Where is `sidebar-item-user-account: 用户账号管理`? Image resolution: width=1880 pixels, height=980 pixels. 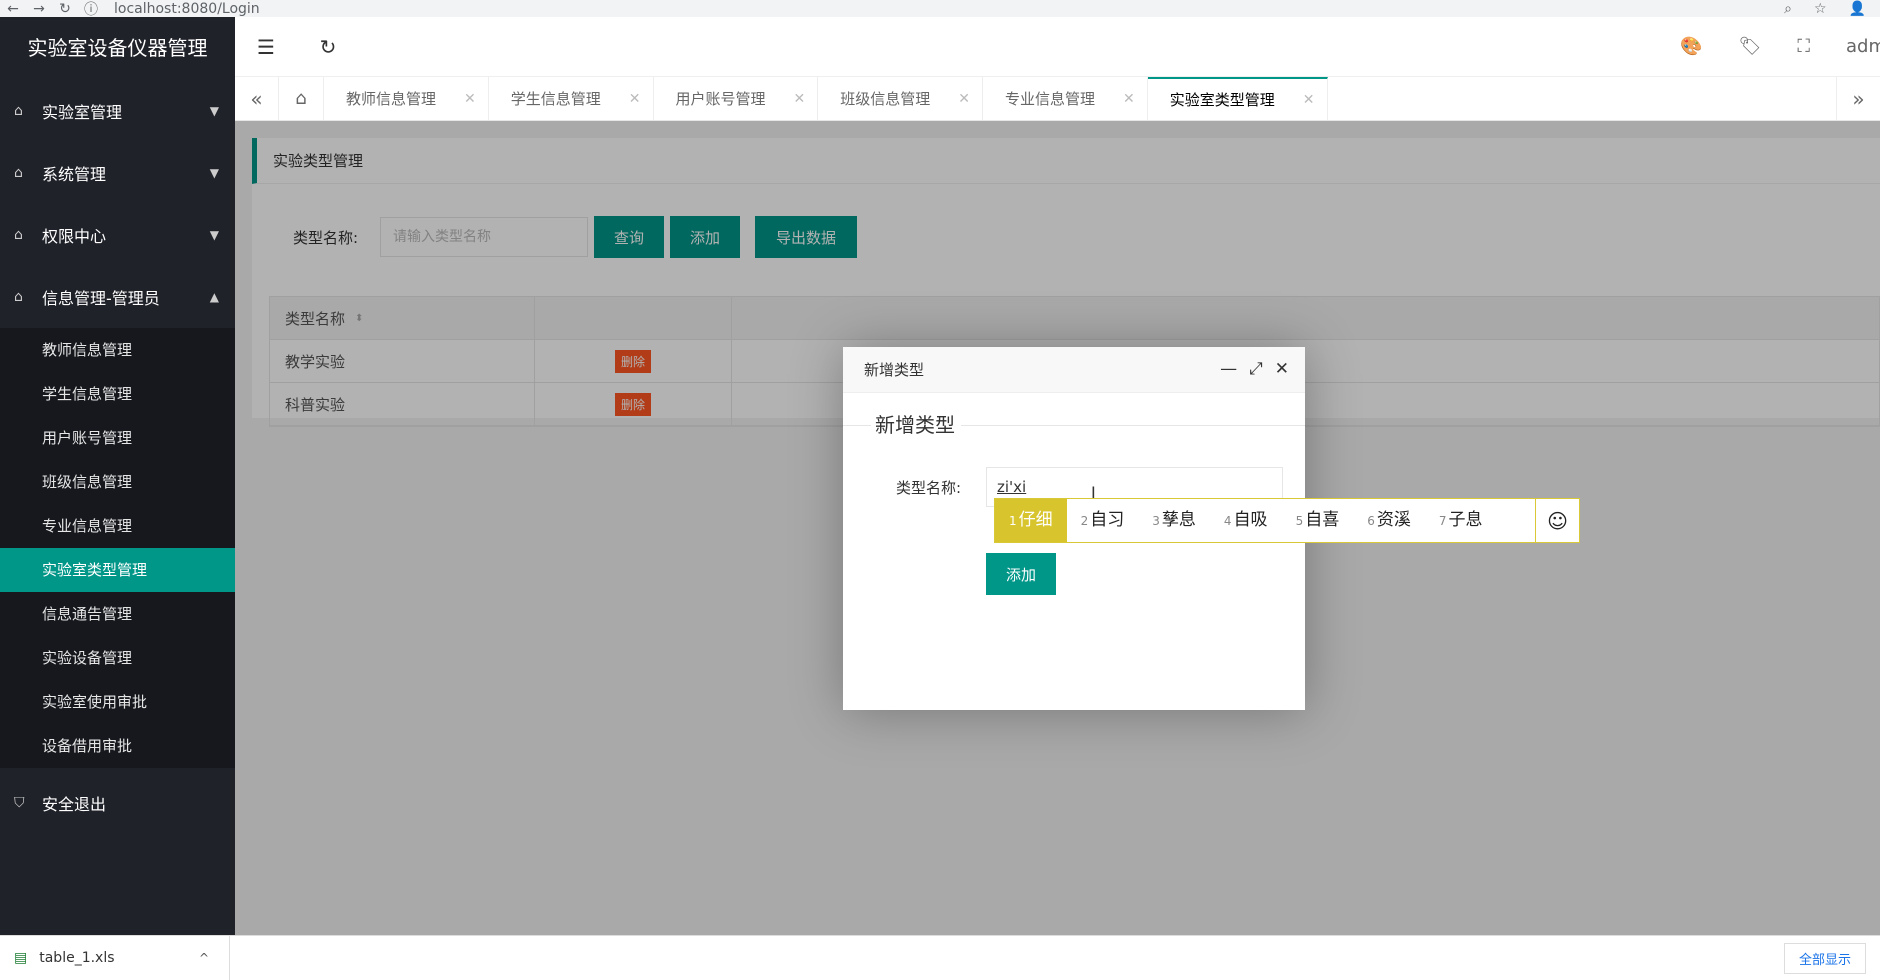
sidebar-item-user-account: 用户账号管理 is located at coordinates (117, 438).